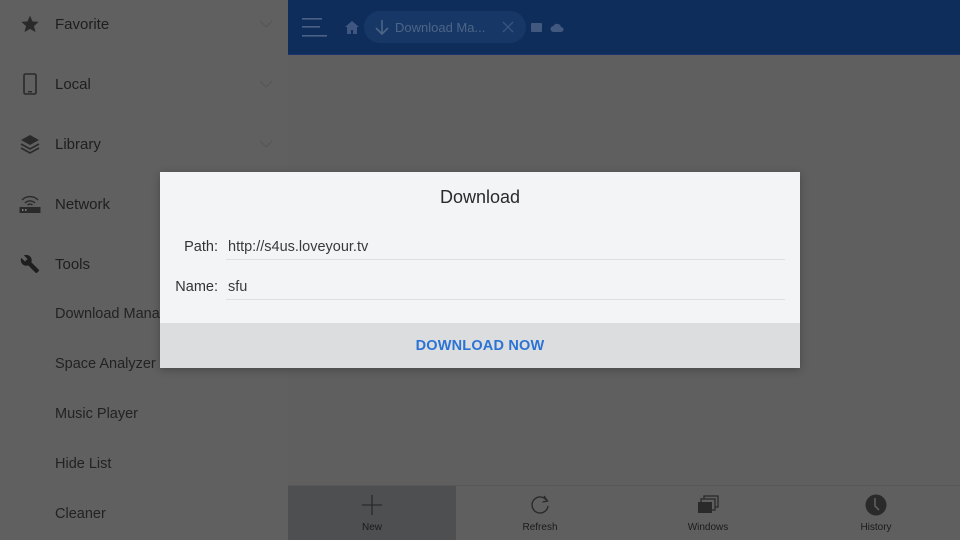 The height and width of the screenshot is (540, 960). Describe the element at coordinates (30, 24) in the screenshot. I see `star-icon` at that location.